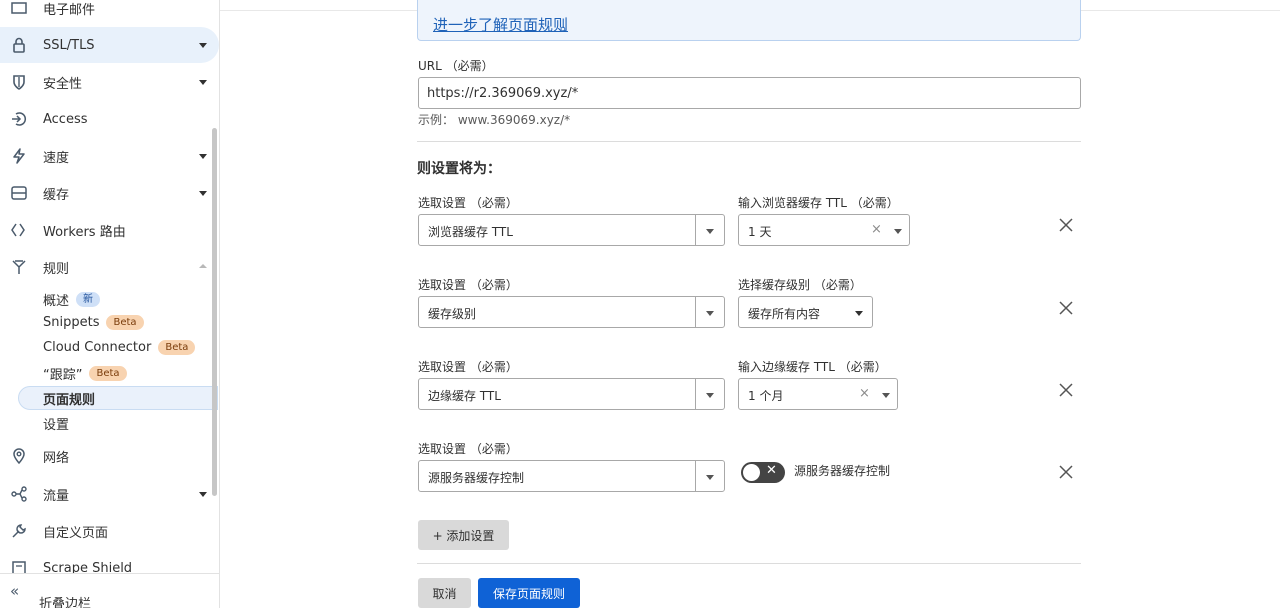 The width and height of the screenshot is (1280, 608). What do you see at coordinates (571, 312) in the screenshot?
I see `setting-select: 缓存级别` at bounding box center [571, 312].